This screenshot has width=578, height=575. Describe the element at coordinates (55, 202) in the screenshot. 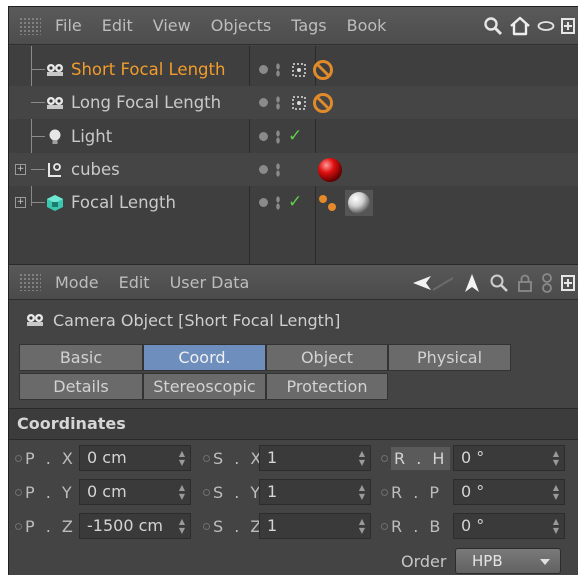

I see `cube-icon` at that location.